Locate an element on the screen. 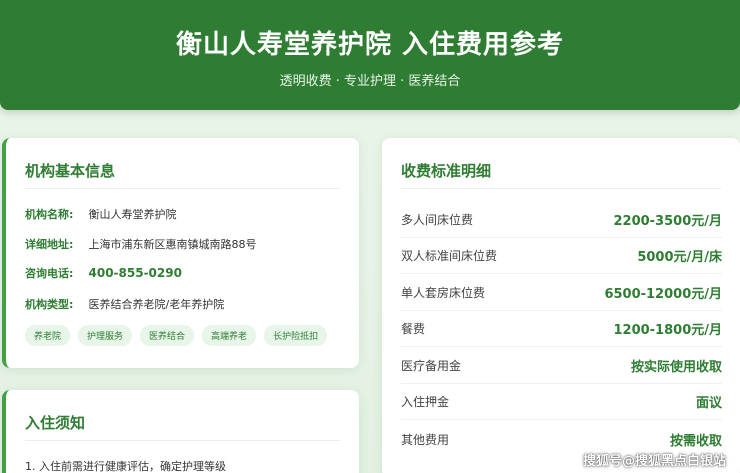  fee-name: 医疗备用金 is located at coordinates (431, 366).